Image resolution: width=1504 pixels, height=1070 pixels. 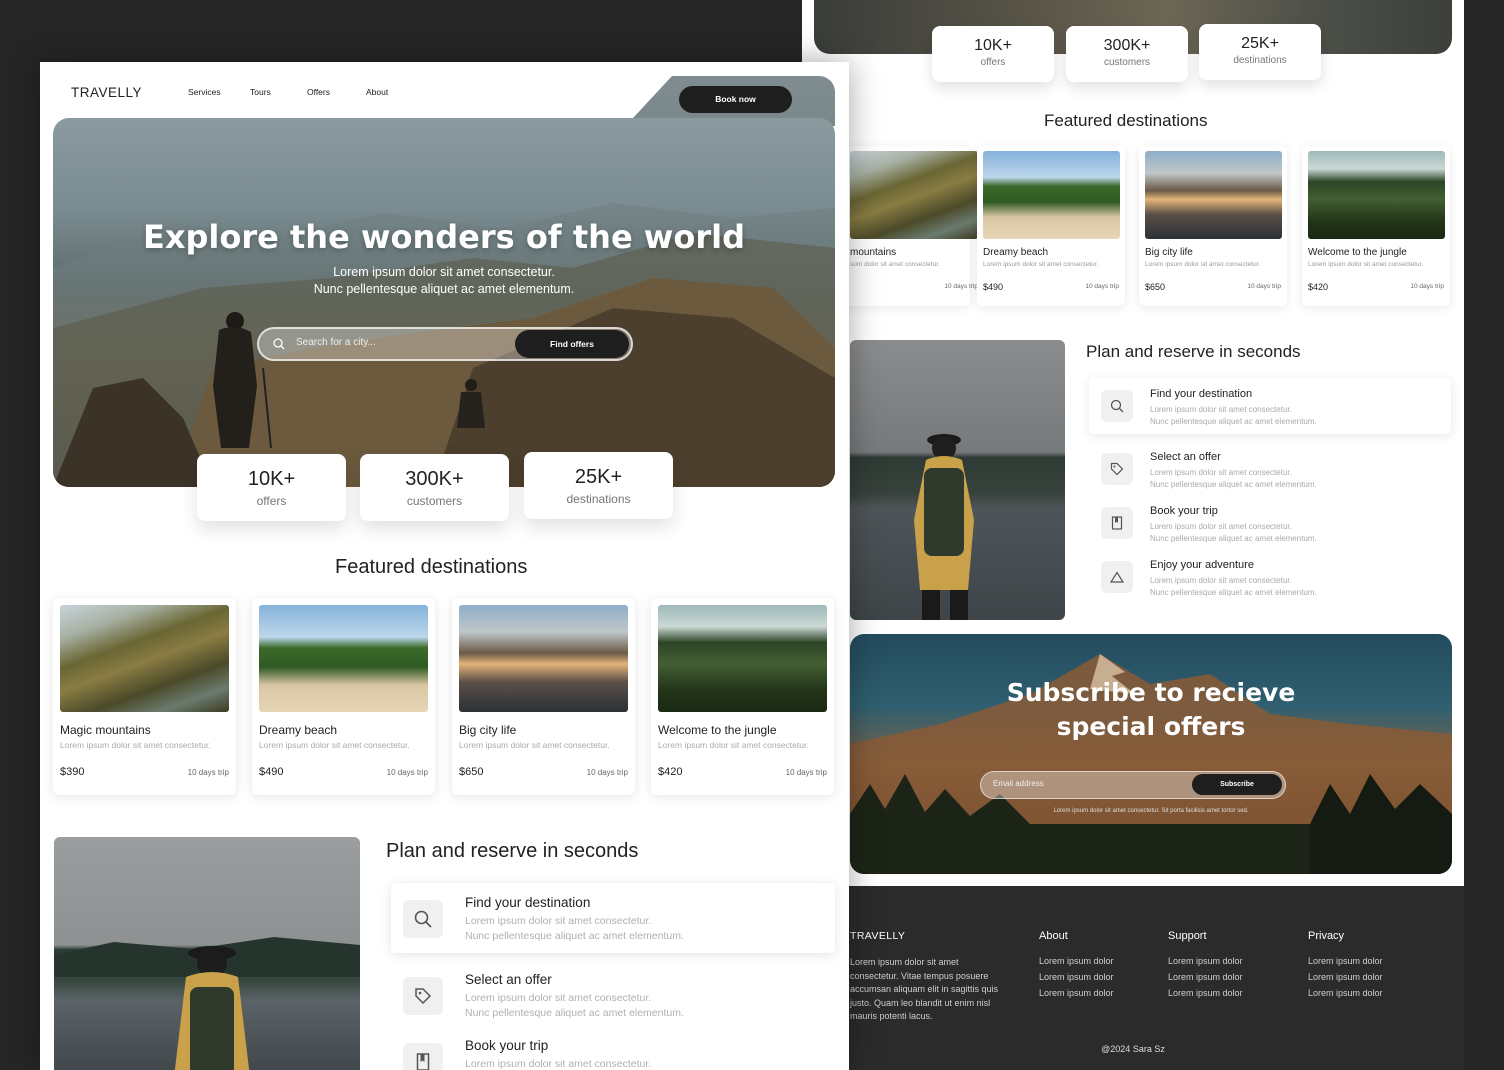 I want to click on nav-services: Services, so click(x=204, y=92).